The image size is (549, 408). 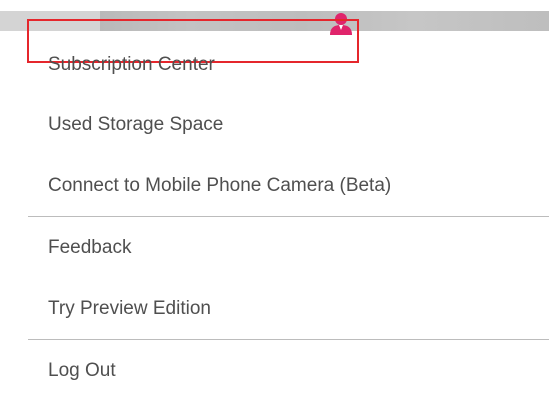 I want to click on menu-item-label: Feedback, so click(x=90, y=247).